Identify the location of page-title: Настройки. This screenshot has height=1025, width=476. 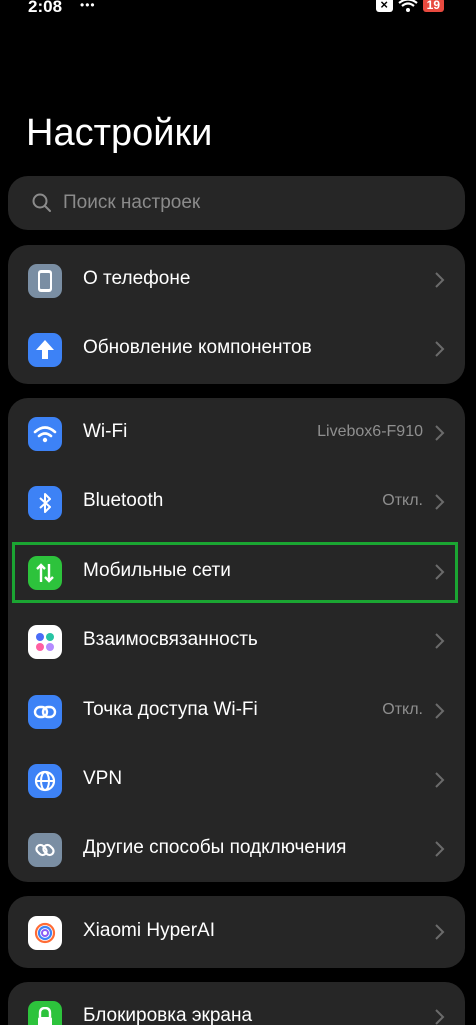
(119, 133).